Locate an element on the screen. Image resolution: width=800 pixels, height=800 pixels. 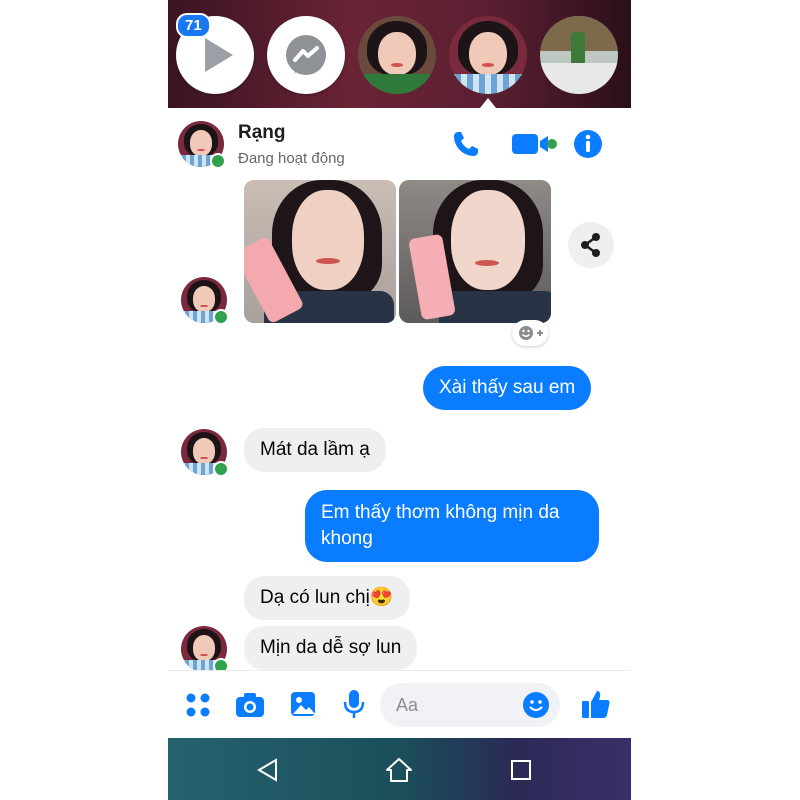
share-button is located at coordinates (591, 245).